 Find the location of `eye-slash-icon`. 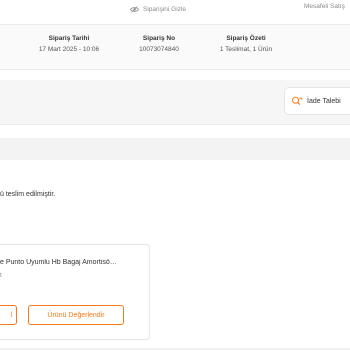

eye-slash-icon is located at coordinates (134, 9).